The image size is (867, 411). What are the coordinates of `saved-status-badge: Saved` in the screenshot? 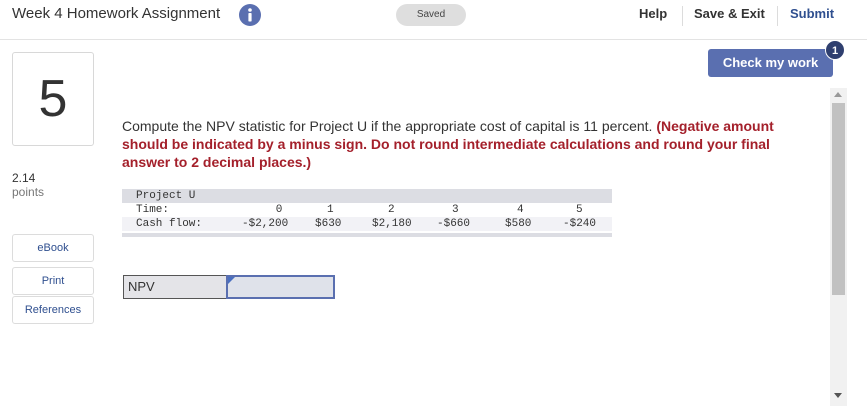 It's located at (431, 15).